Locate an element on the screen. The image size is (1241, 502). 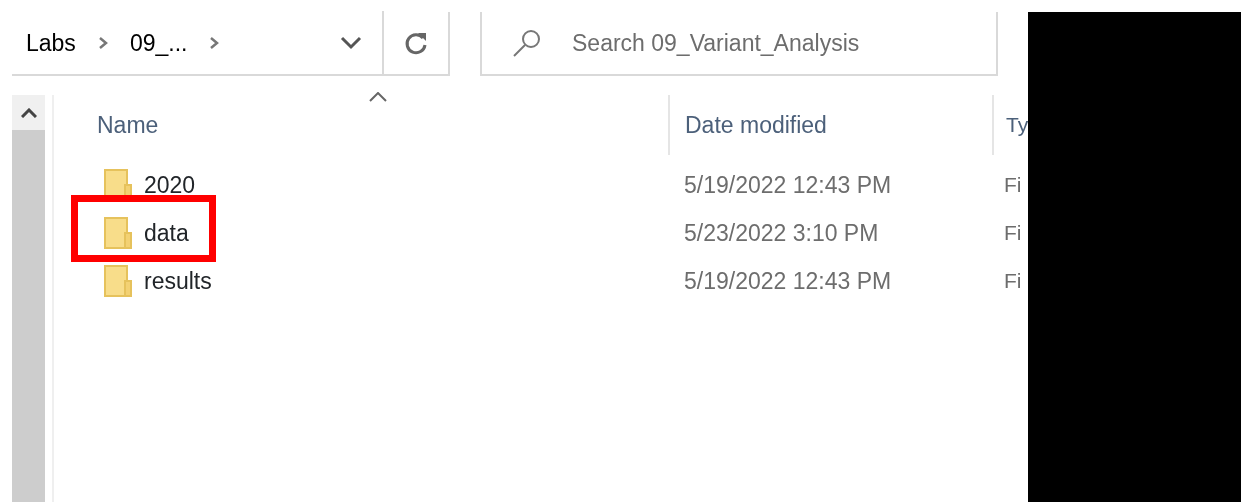
column-header: Name is located at coordinates (128, 125).